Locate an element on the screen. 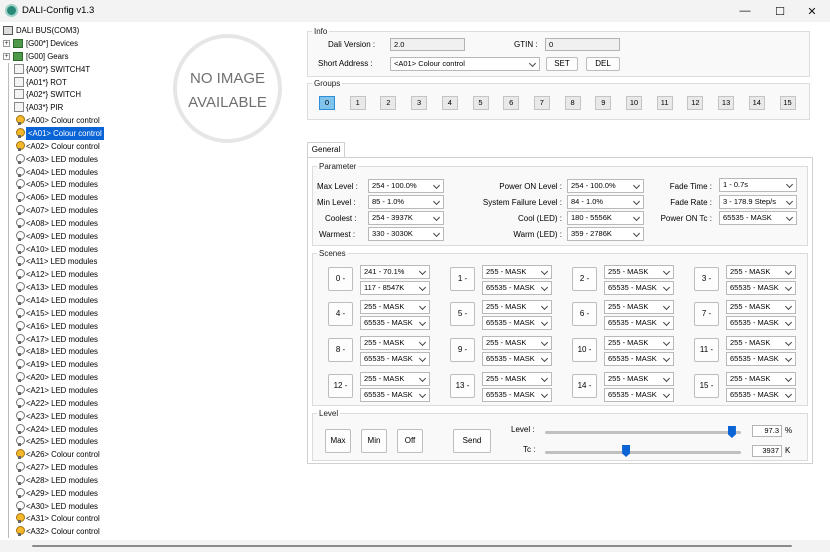  minimize-button: — is located at coordinates (745, 11).